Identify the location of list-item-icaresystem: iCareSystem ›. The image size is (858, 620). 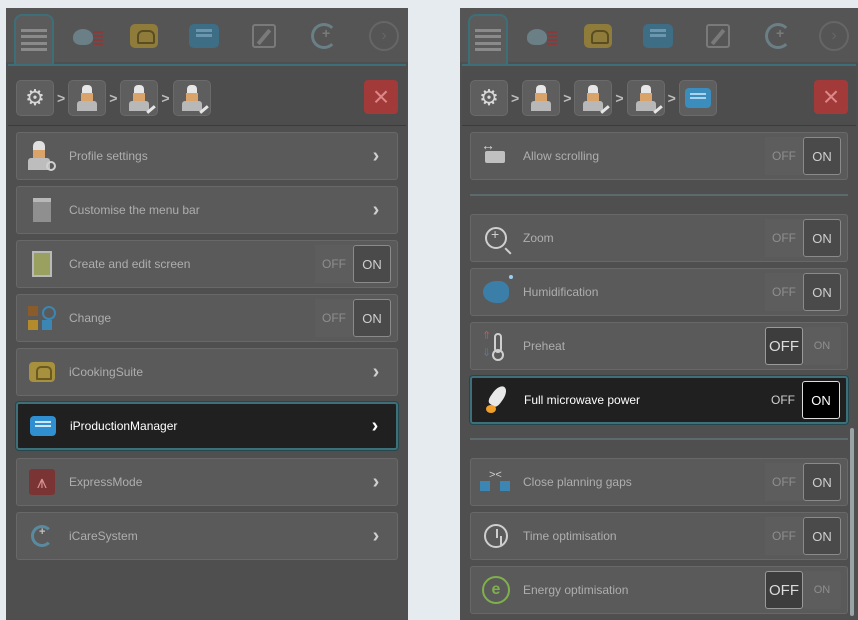
(207, 536).